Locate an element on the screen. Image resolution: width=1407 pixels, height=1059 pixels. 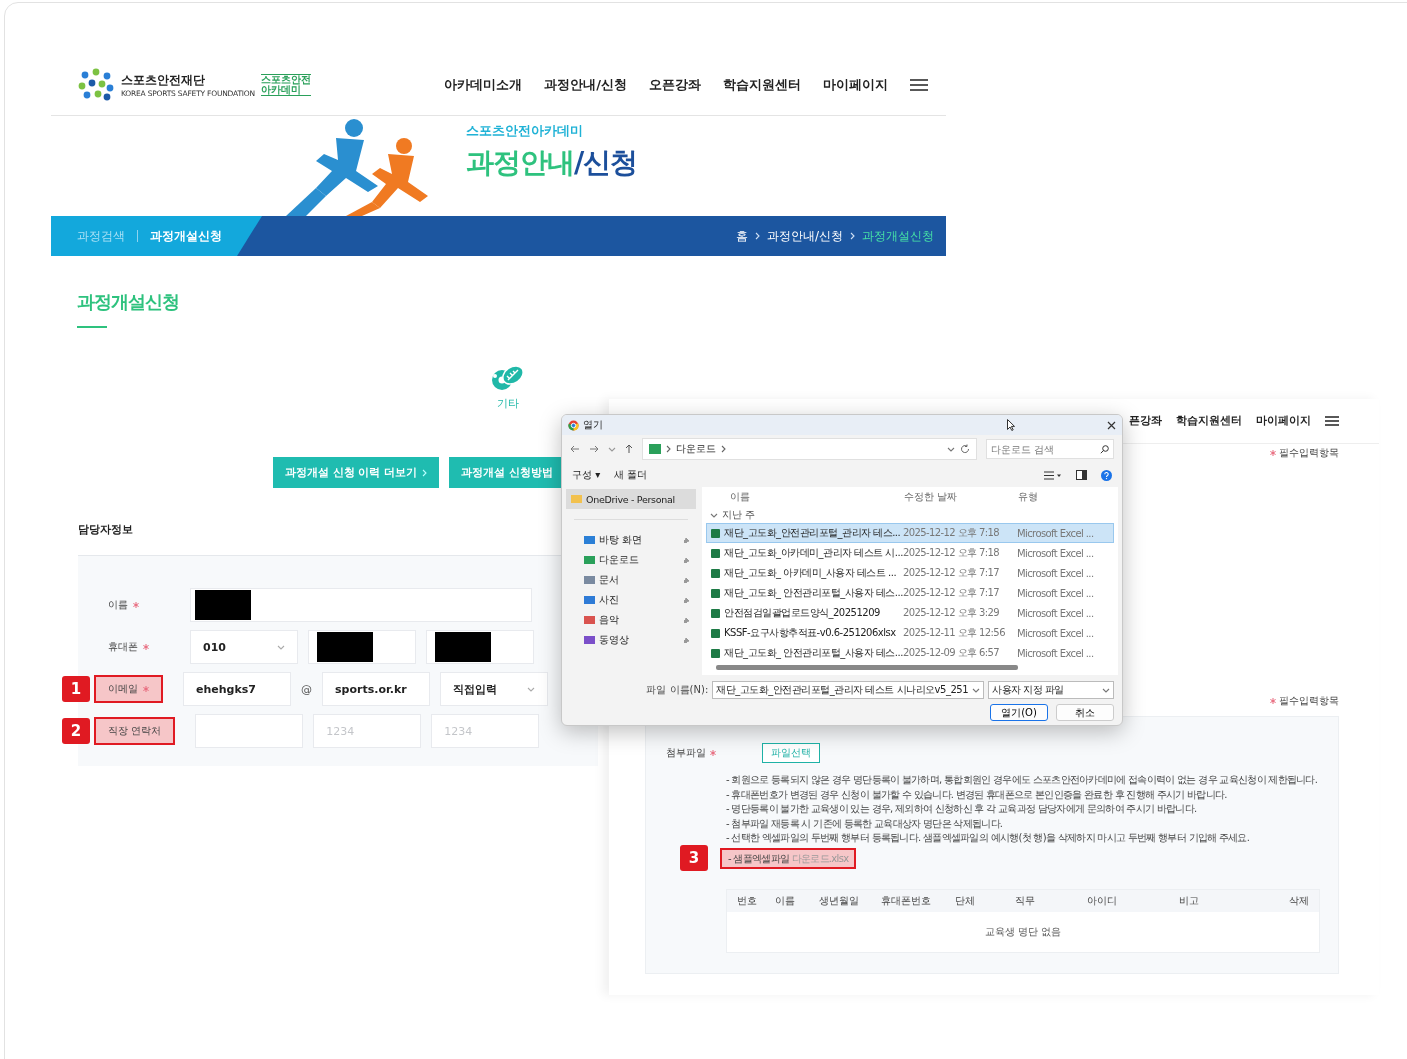
notice-text: - 회원으로 등록되지 않은 경우 명단등록이 불가하며, 통합회원인 경우에도 스포츠안전아카데미에 접속이력이 없는 경우 교육신청이 제한됩니다. is located at coordinates (1022, 780).